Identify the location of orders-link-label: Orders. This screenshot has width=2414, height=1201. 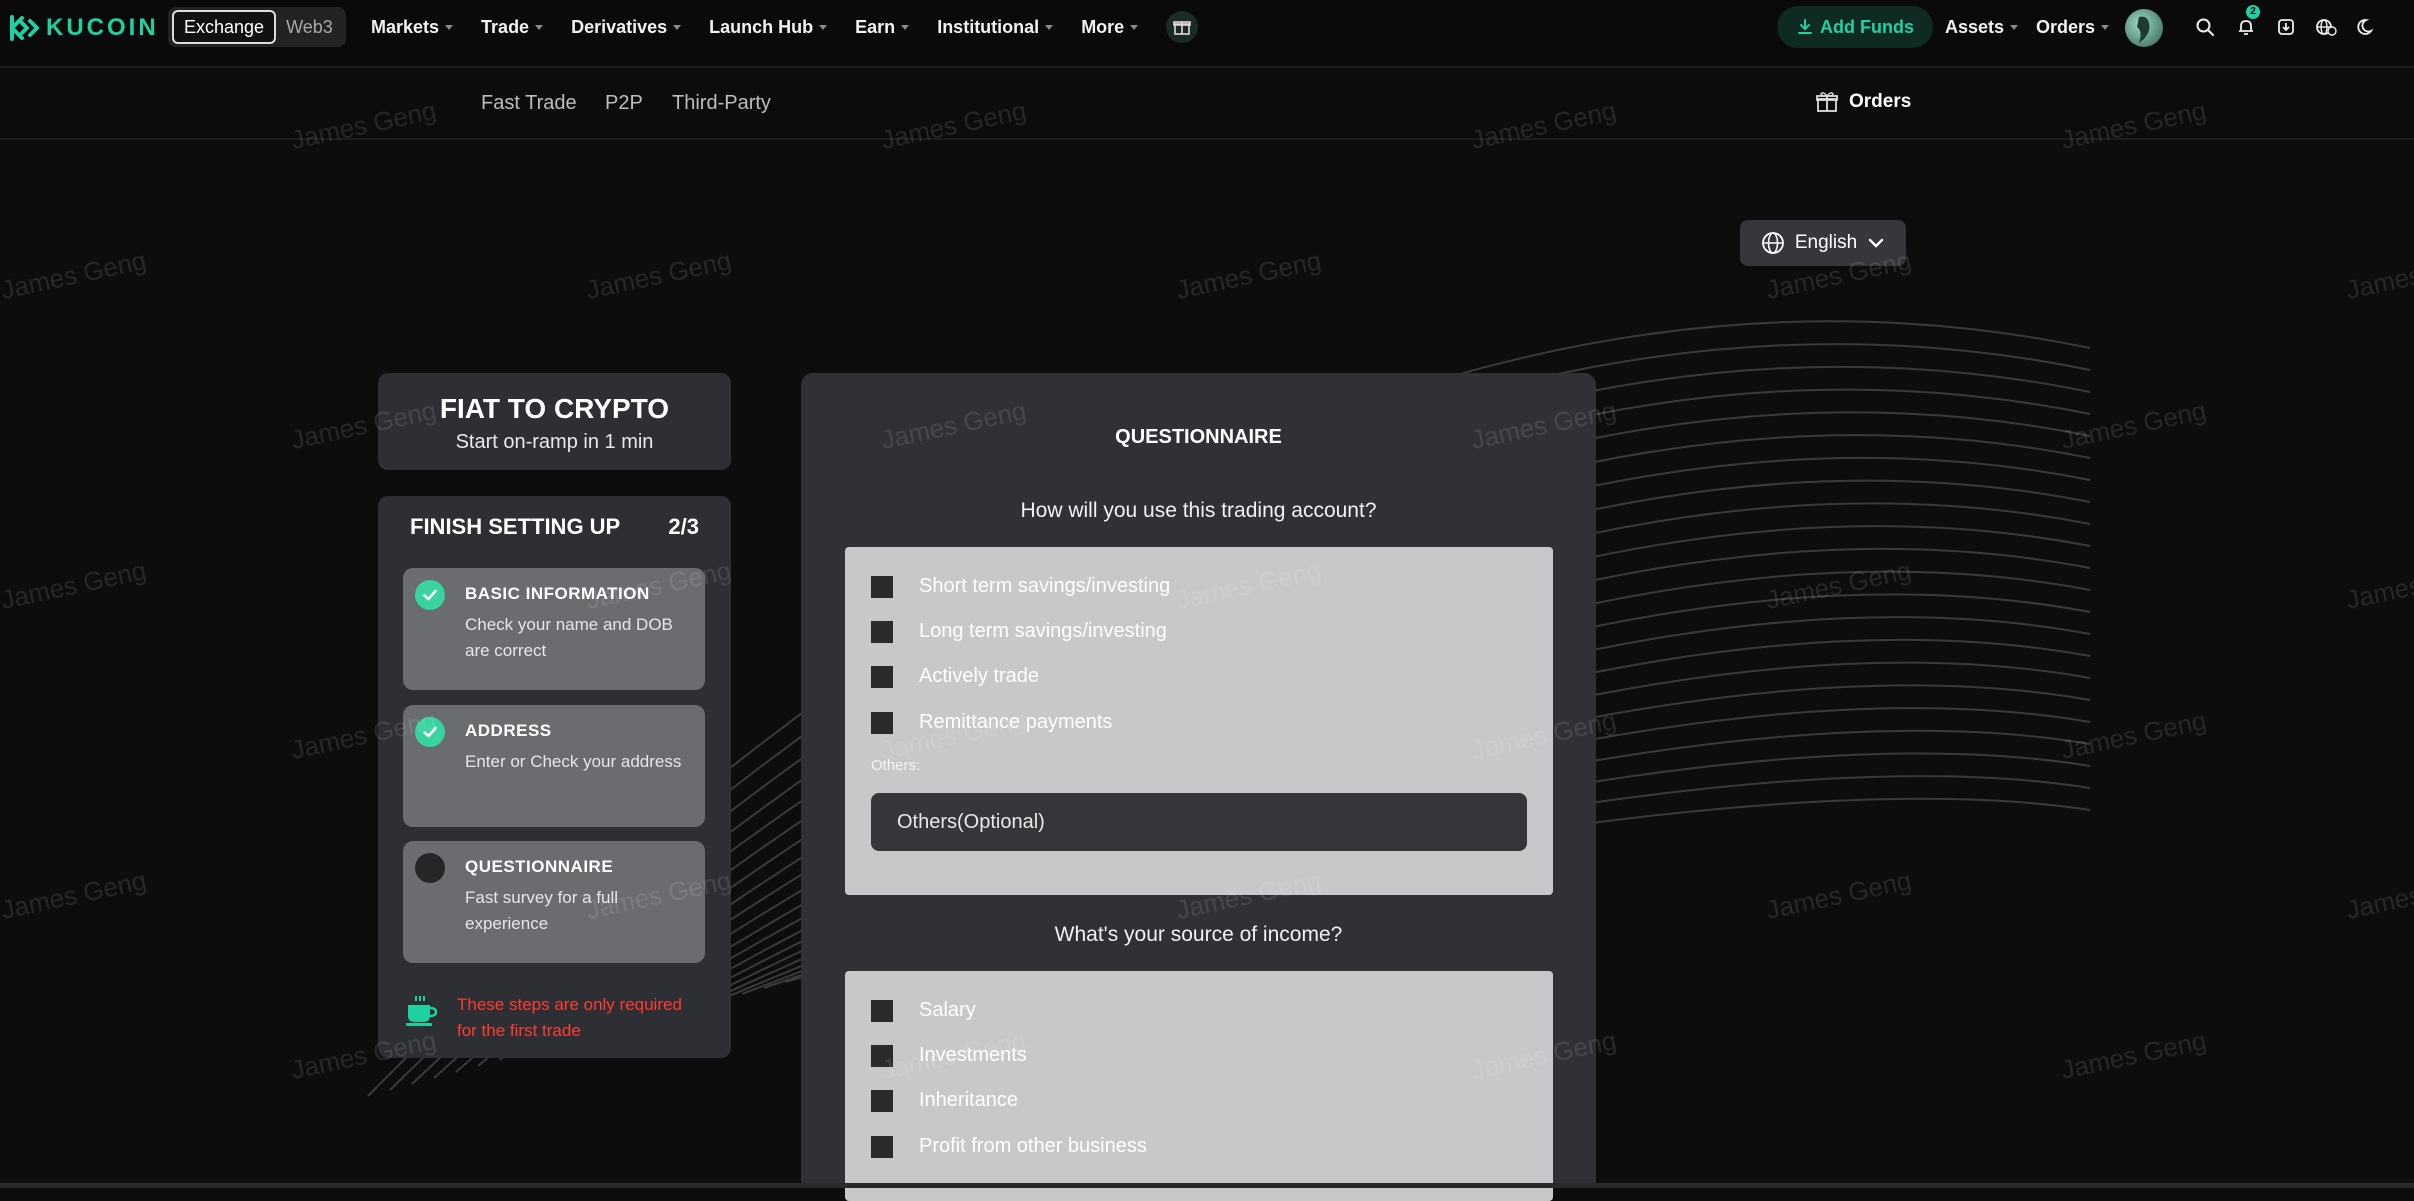
(1880, 101).